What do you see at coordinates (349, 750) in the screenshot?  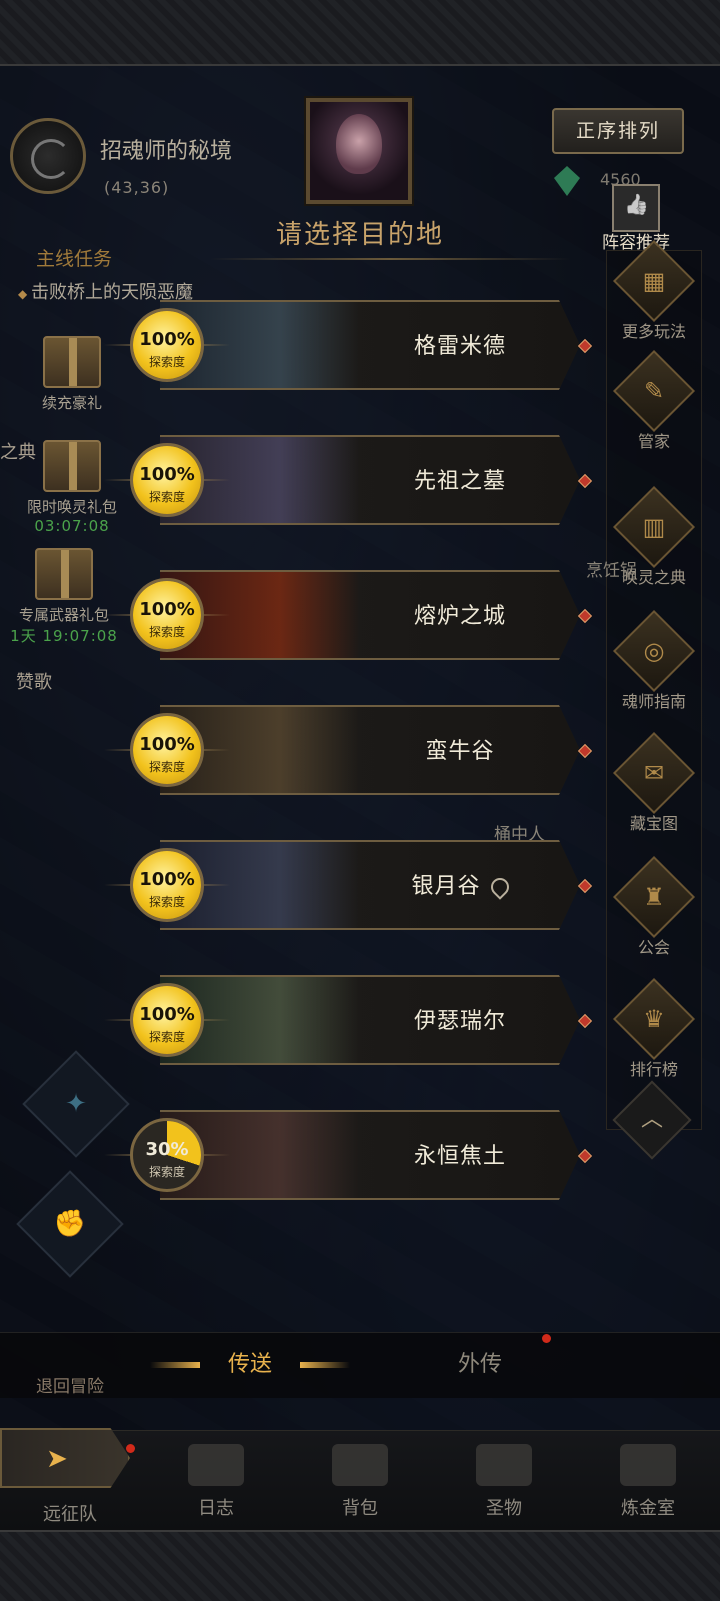 I see `destination-row: 蛮牛谷 100% 探索度` at bounding box center [349, 750].